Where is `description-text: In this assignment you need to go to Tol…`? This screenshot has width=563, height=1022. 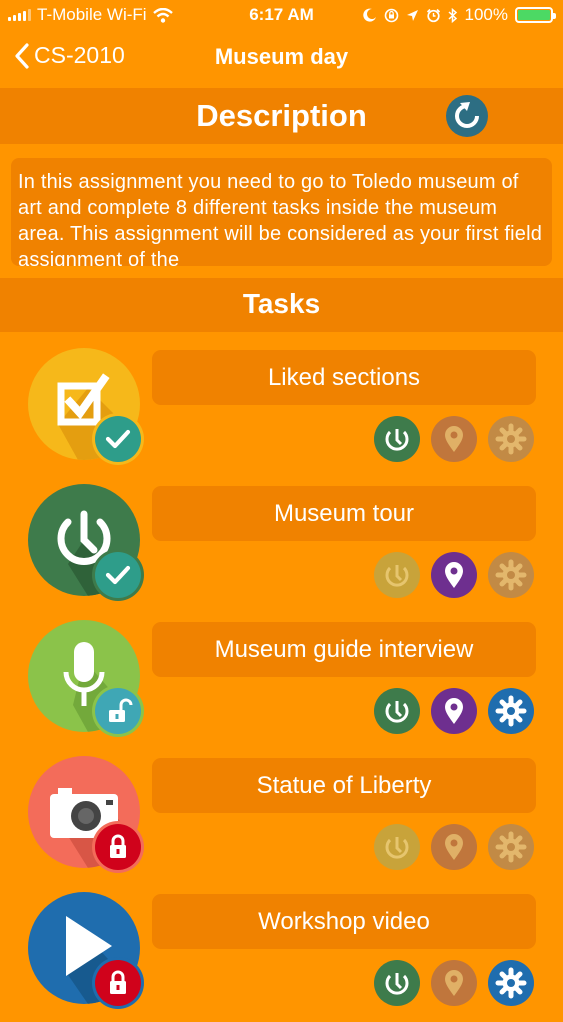
description-text: In this assignment you need to go to Tol… is located at coordinates (281, 212).